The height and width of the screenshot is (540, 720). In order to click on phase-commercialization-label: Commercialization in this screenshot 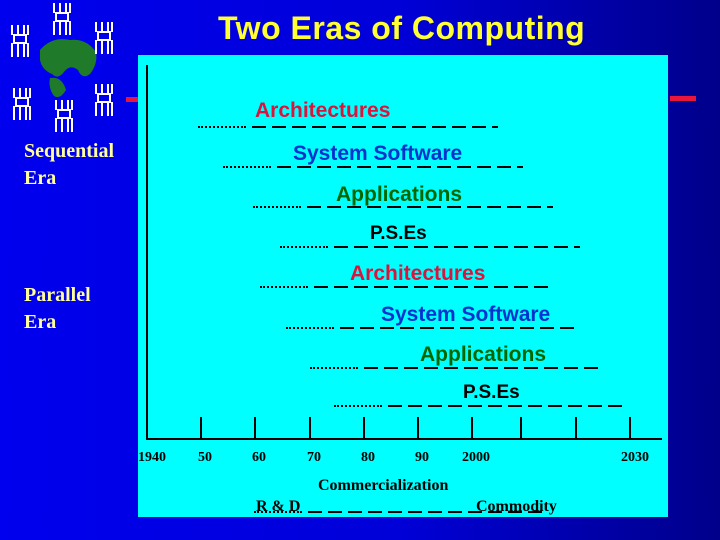, I will do `click(383, 485)`.